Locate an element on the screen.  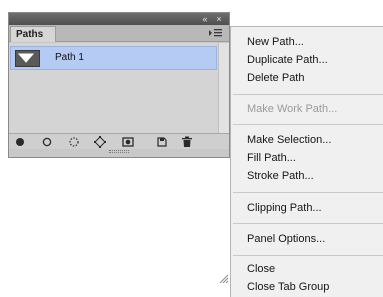
panel-menu-icon is located at coordinates (215, 33).